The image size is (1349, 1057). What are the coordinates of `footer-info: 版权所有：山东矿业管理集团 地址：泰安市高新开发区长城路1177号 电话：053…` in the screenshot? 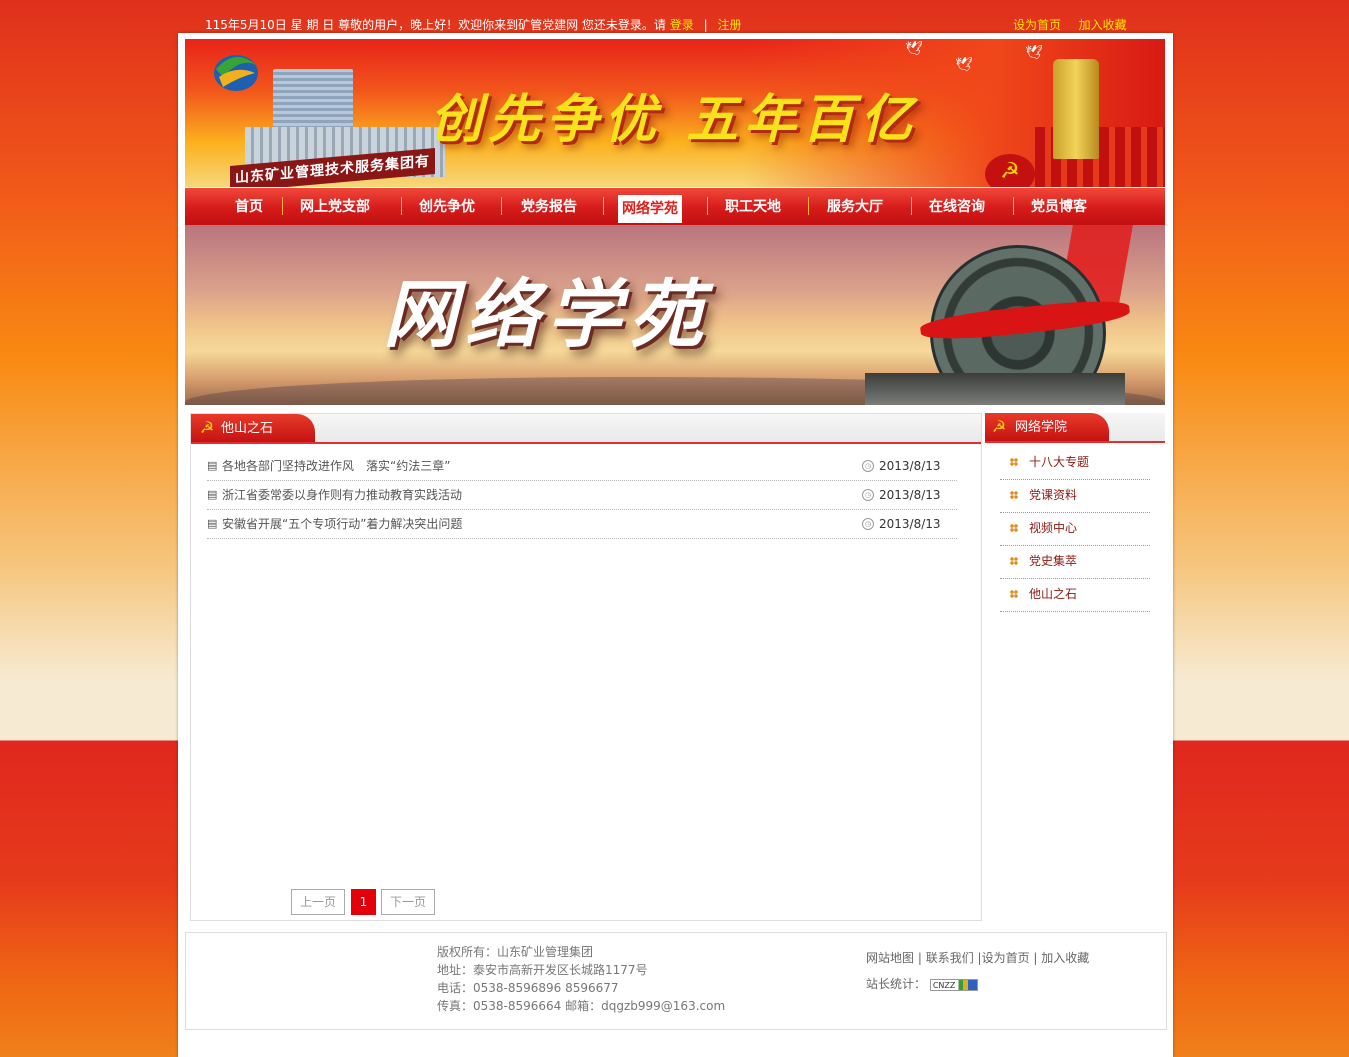 It's located at (581, 979).